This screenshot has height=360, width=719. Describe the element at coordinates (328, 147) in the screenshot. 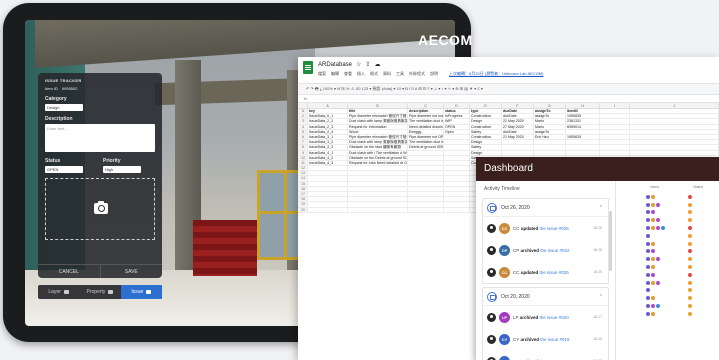

I see `table-cell: IssueData_3_3` at that location.